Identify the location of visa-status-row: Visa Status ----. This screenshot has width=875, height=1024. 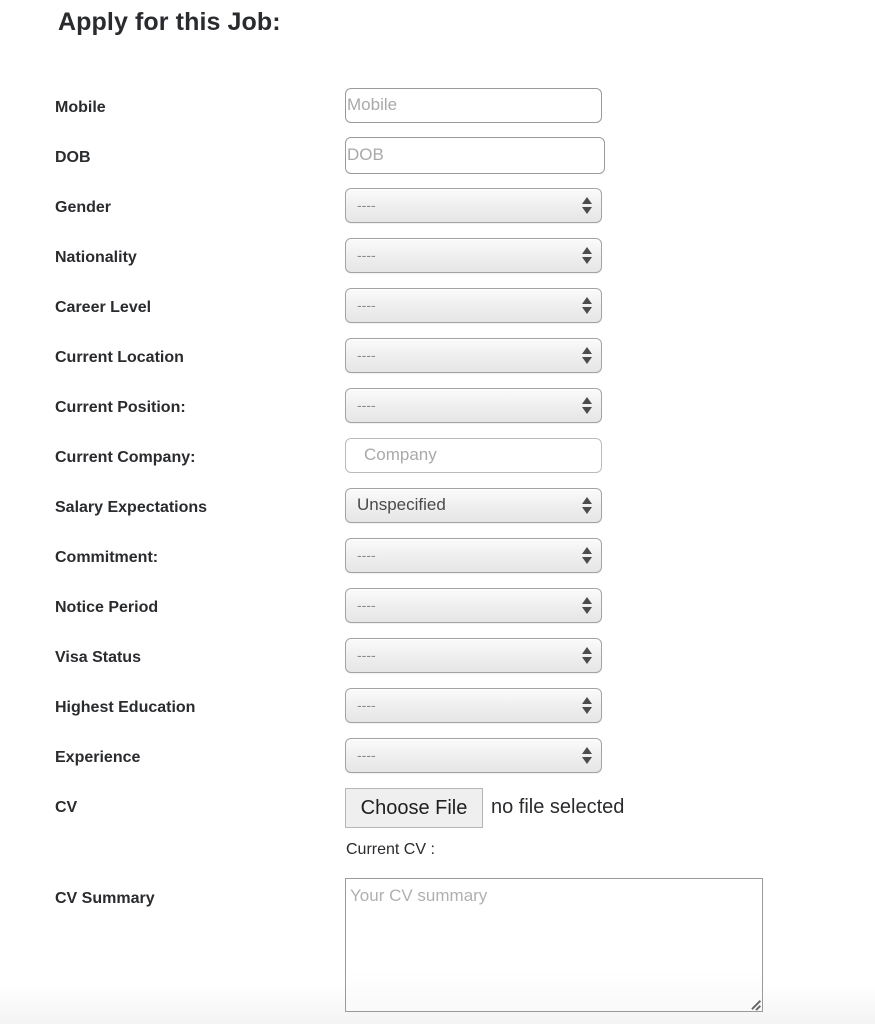
(437, 656).